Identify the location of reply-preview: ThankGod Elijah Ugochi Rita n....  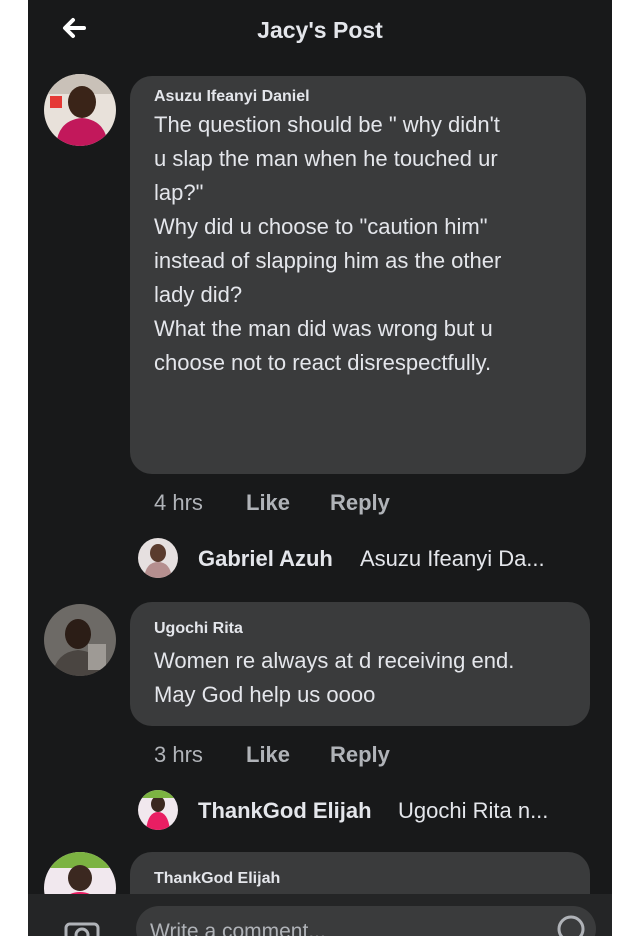
(373, 810).